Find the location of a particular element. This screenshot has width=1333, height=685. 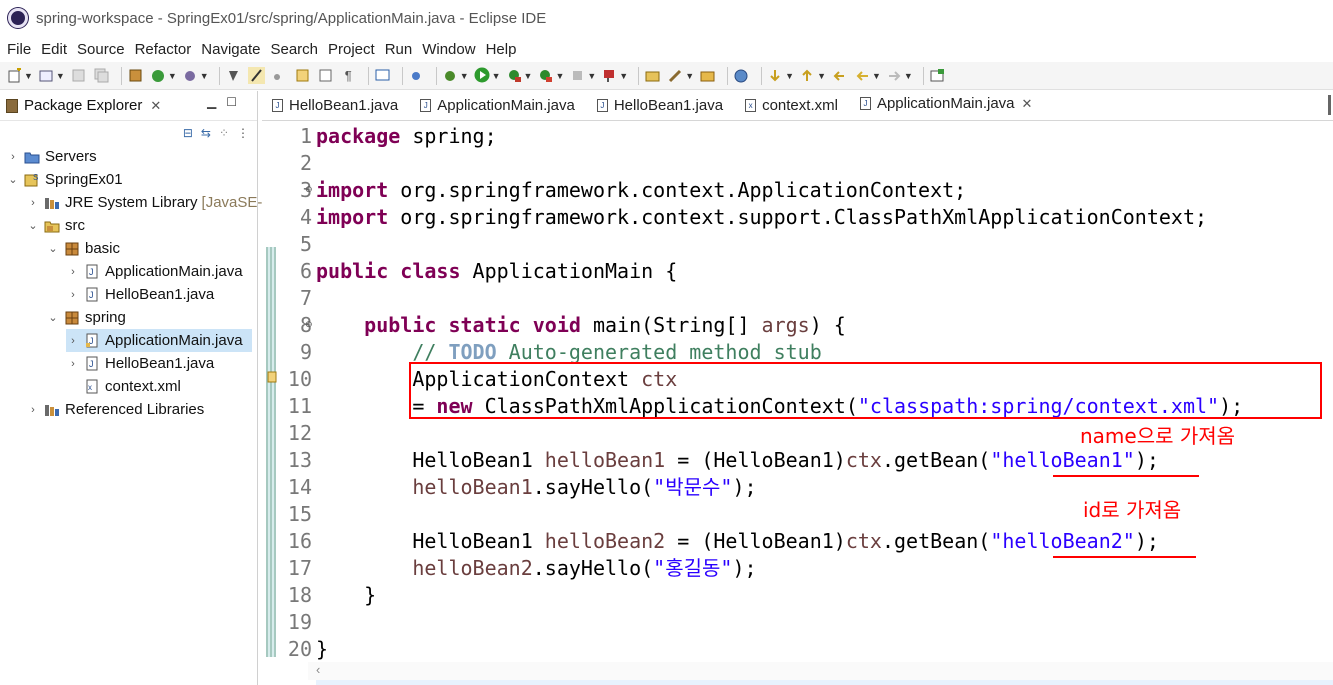

tree-item-jre-library: › JRE System Library [JavaSE-1 is located at coordinates (148, 202).